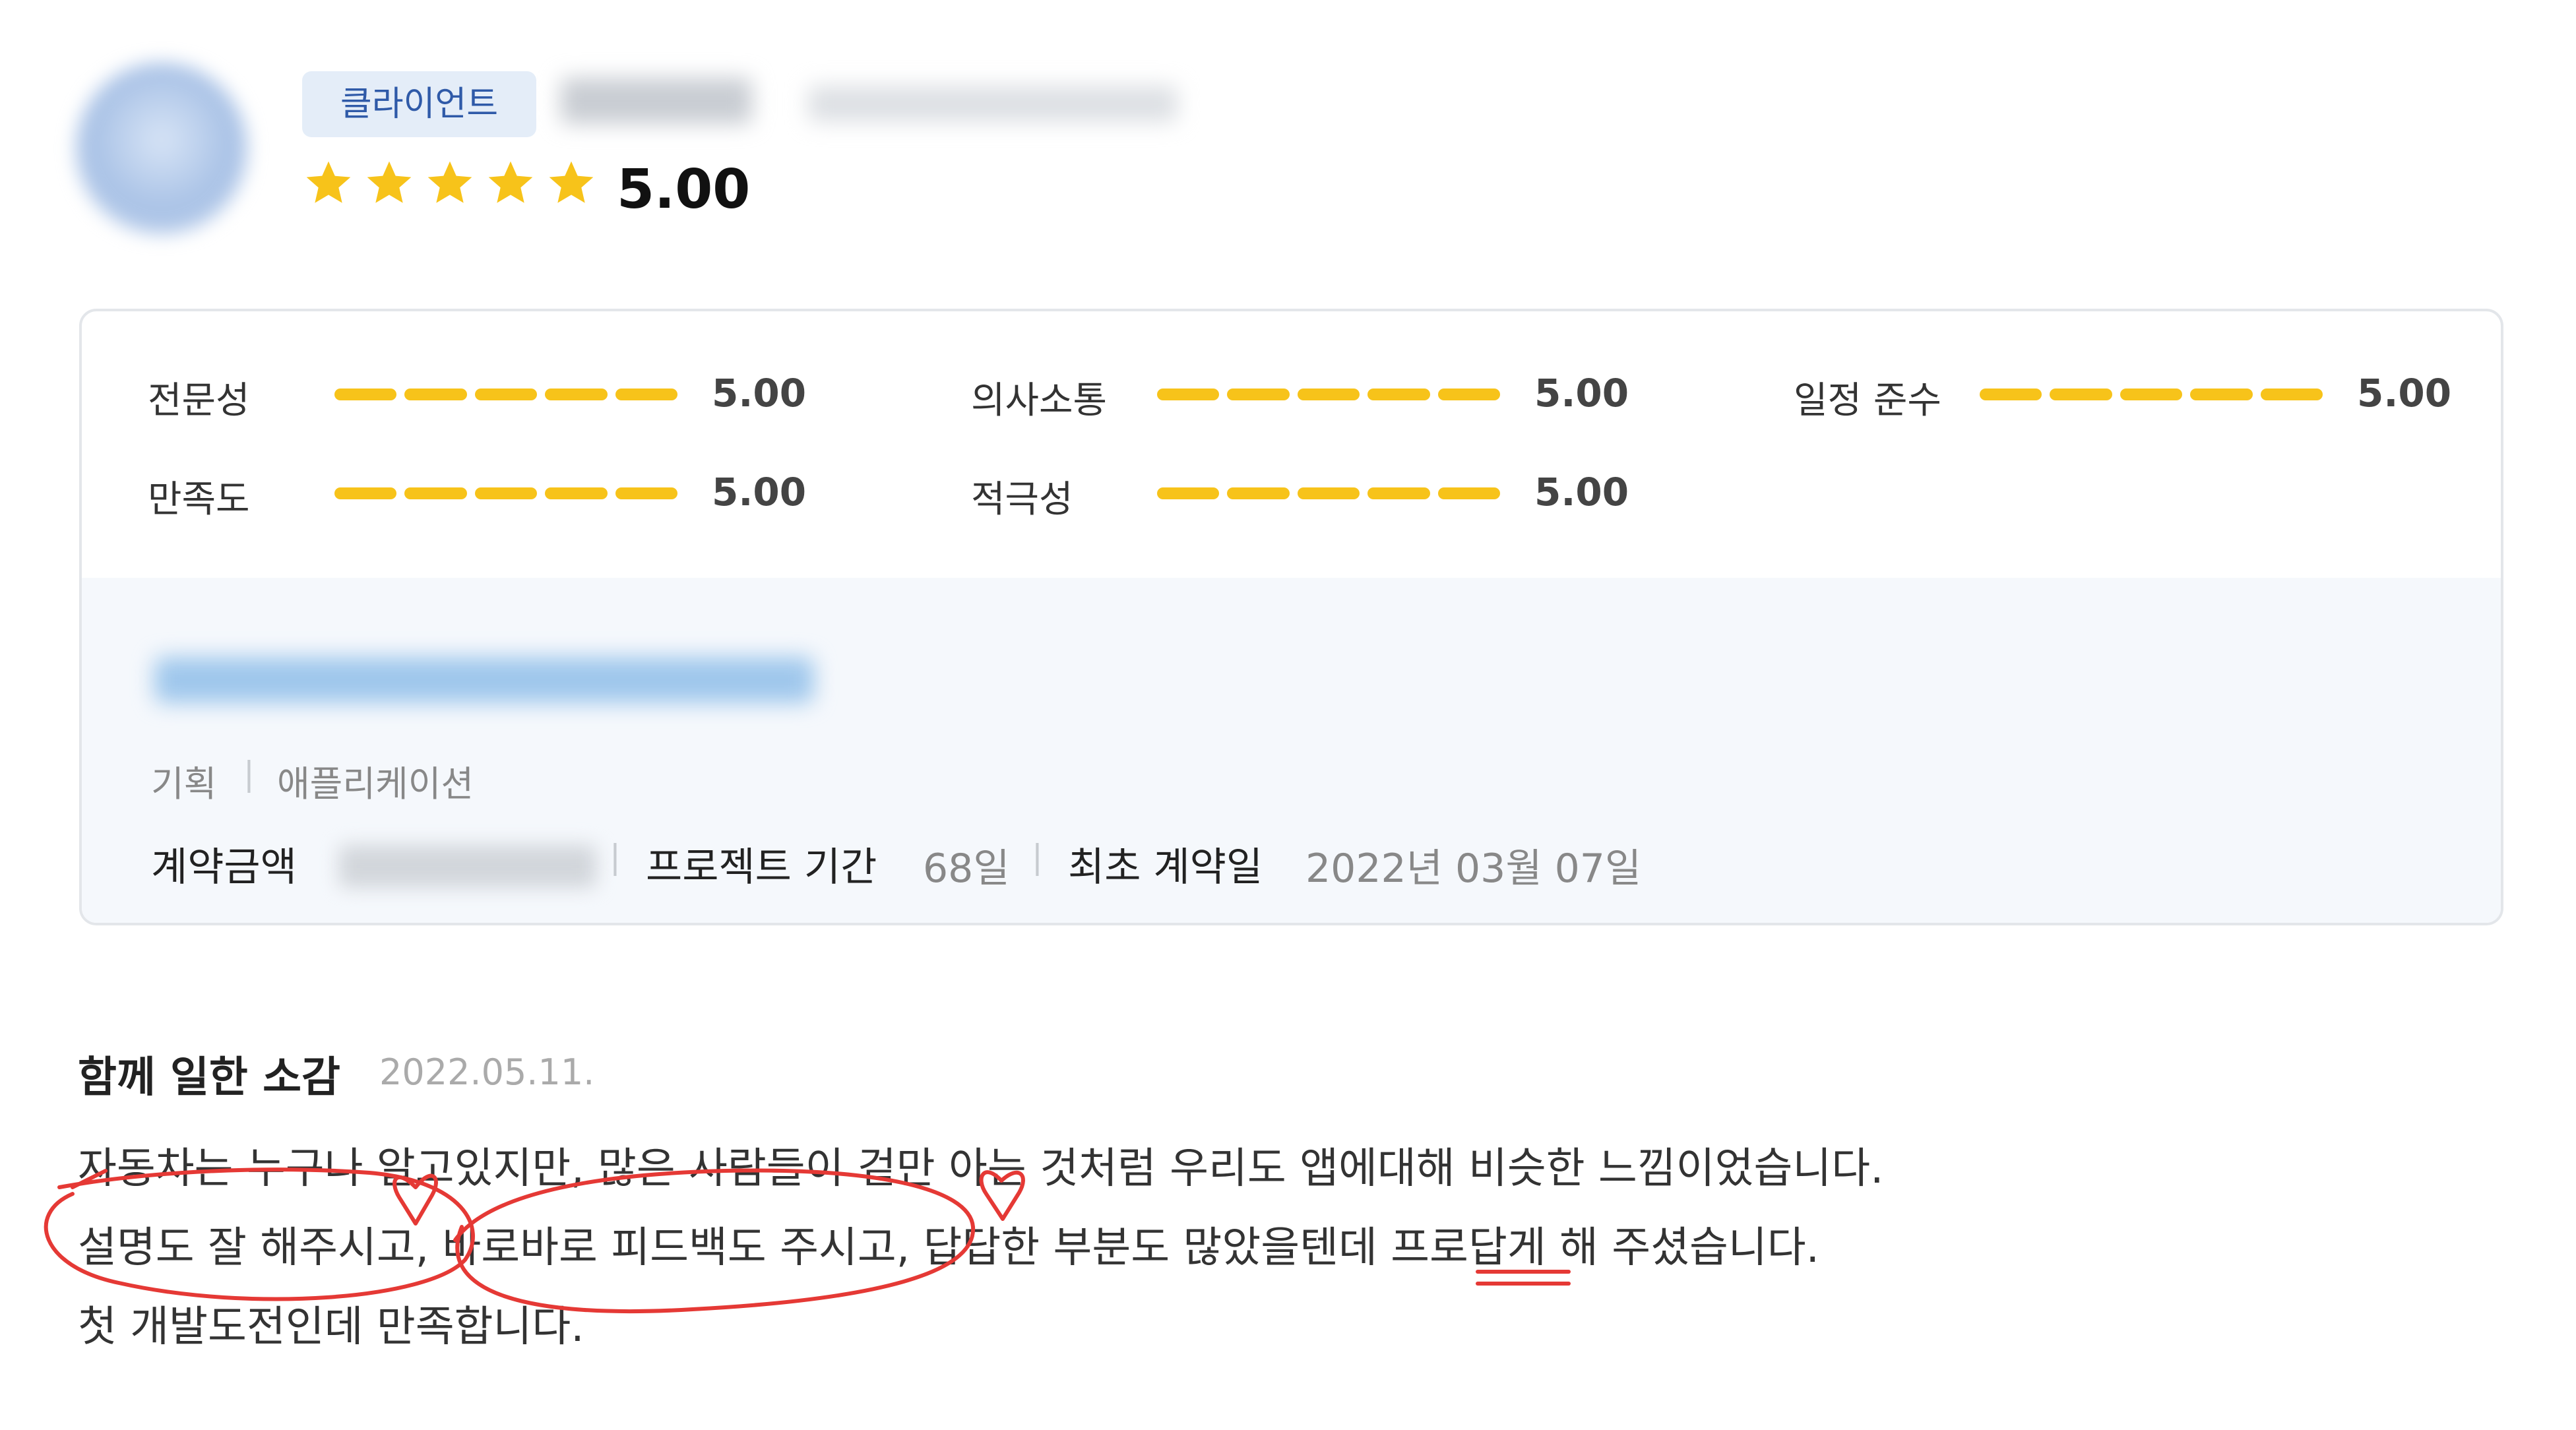 The height and width of the screenshot is (1430, 2576). Describe the element at coordinates (759, 492) in the screenshot. I see `score-value-satisfaction: 5.00` at that location.